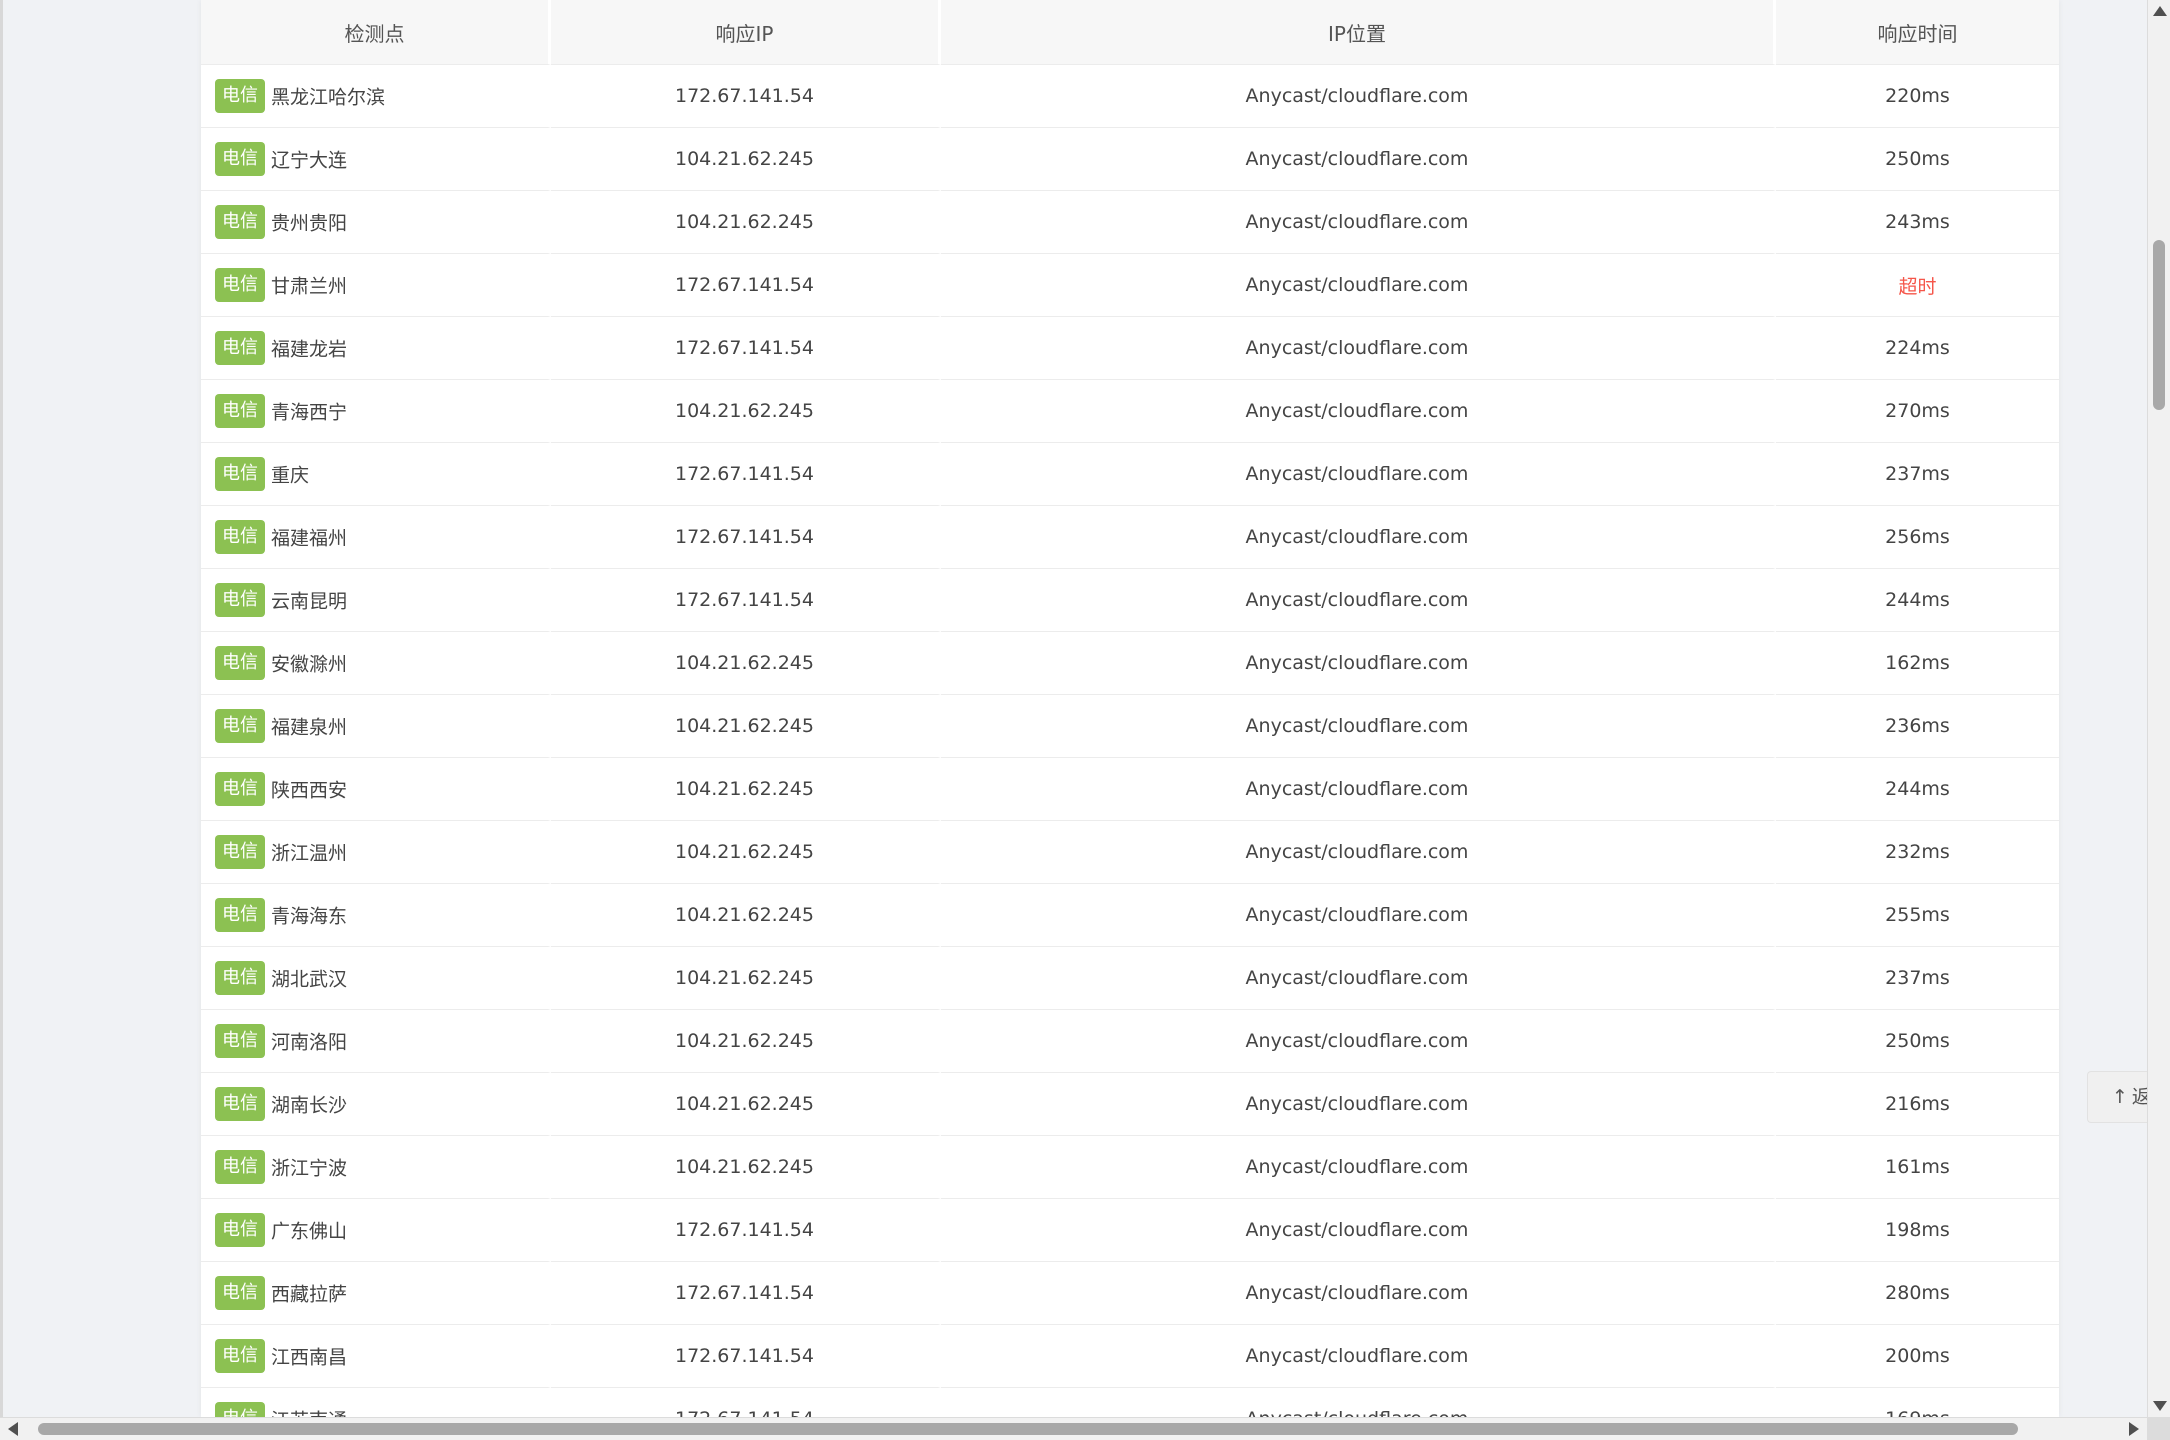 The height and width of the screenshot is (1440, 2170). I want to click on scroll-right-icon, so click(2134, 1429).